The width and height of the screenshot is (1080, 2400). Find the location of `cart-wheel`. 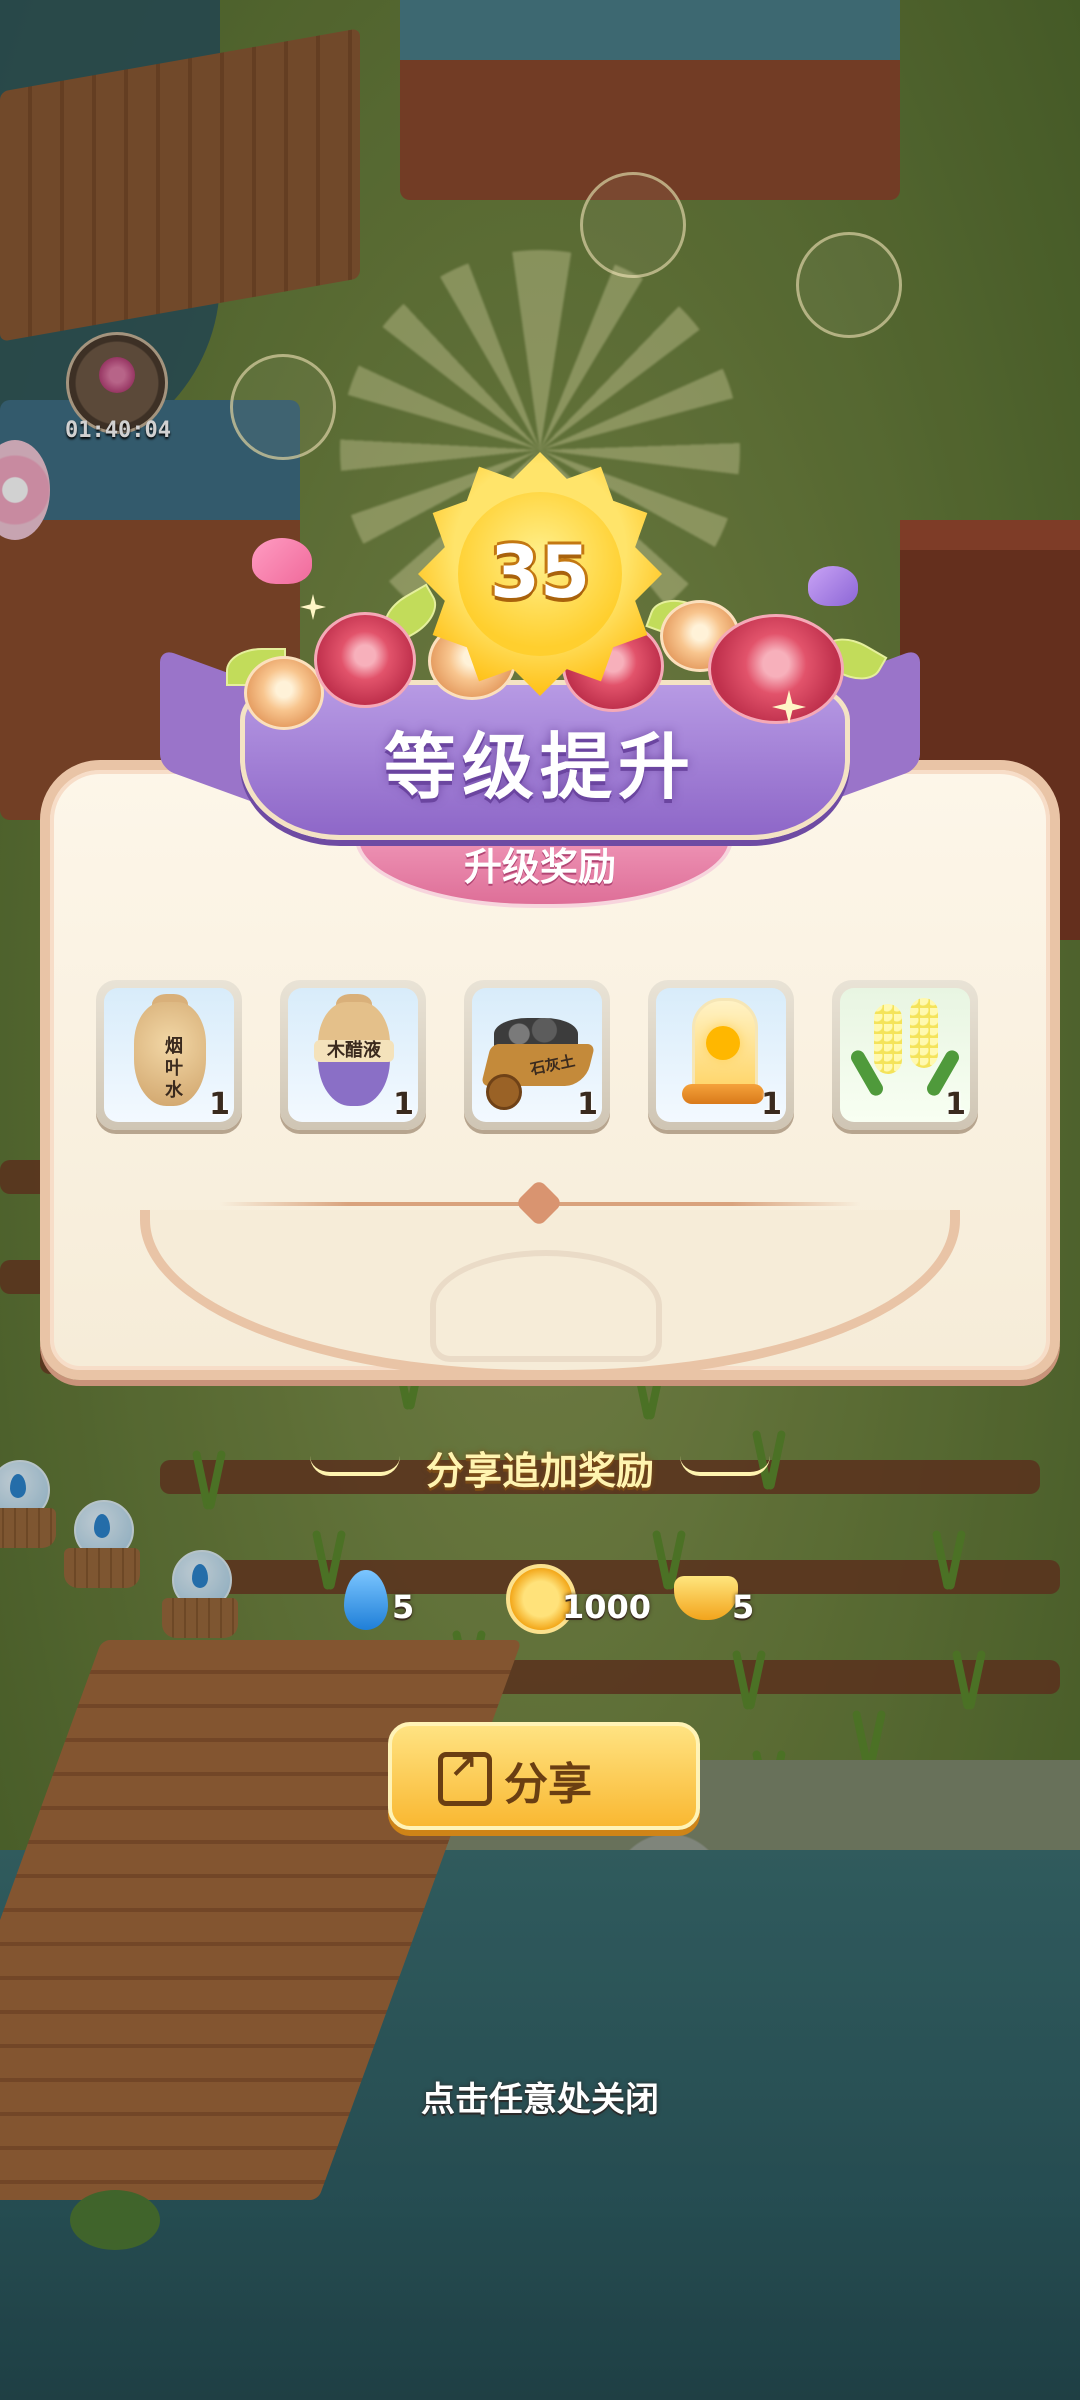

cart-wheel is located at coordinates (504, 1092).